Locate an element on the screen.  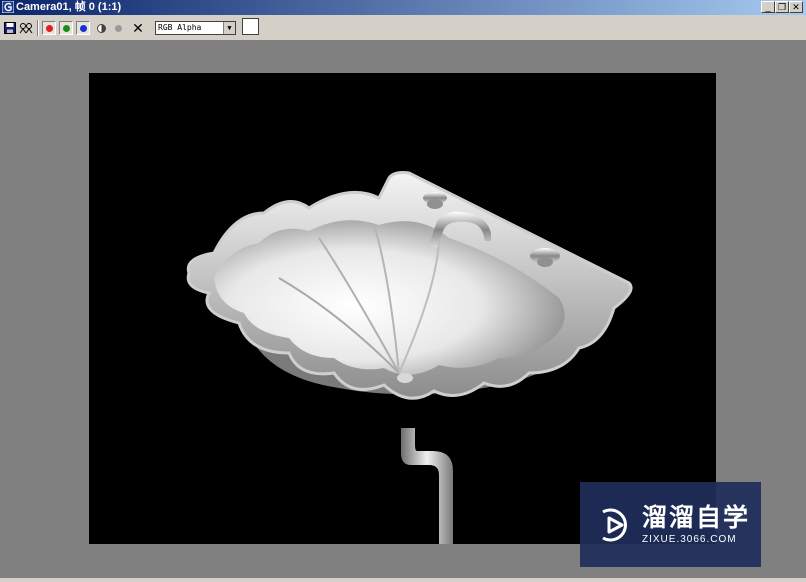
clone-icon is located at coordinates (26, 28).